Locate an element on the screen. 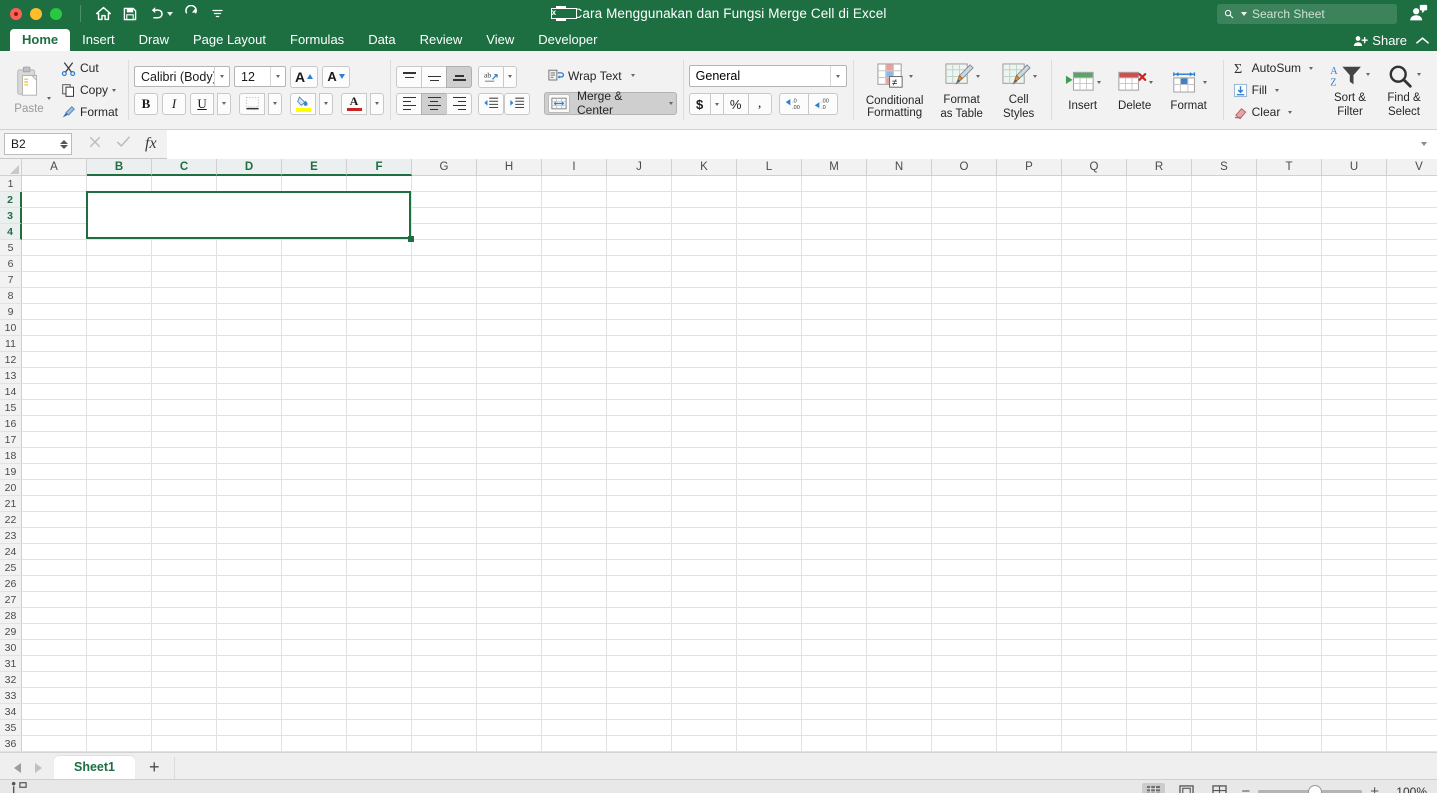  row-header-28: 28 is located at coordinates (11, 616).